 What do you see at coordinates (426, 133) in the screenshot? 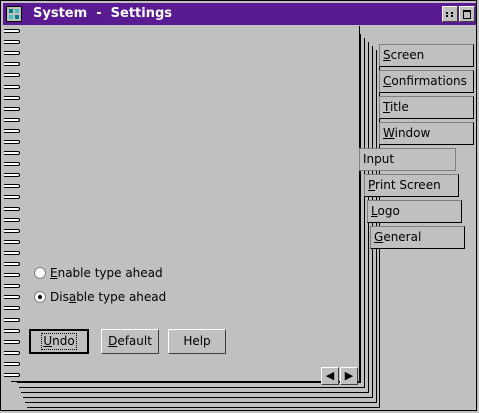
I see `tab-window: Window` at bounding box center [426, 133].